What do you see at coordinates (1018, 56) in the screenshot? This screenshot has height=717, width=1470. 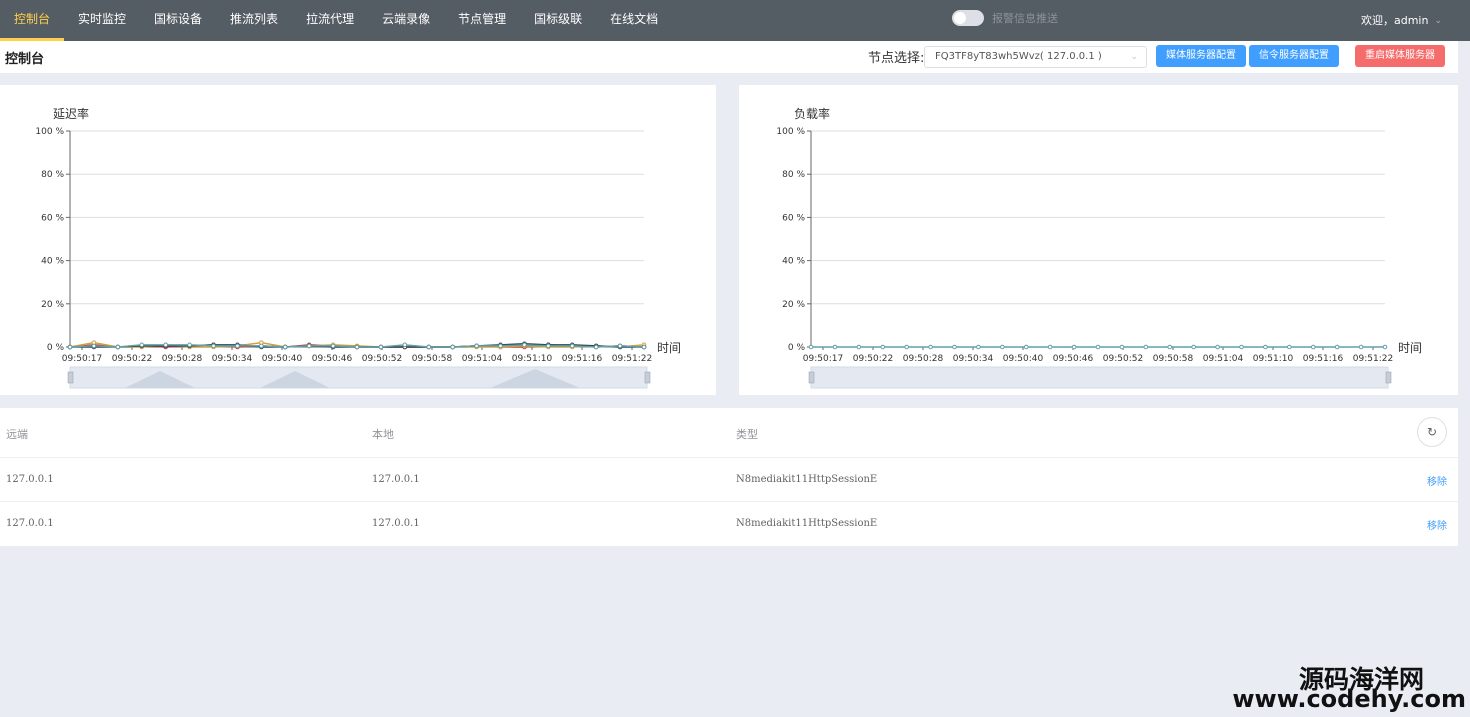 I see `node-select-value: FQ3TF8yT83wh5Wvz( 127.0.0.1 )` at bounding box center [1018, 56].